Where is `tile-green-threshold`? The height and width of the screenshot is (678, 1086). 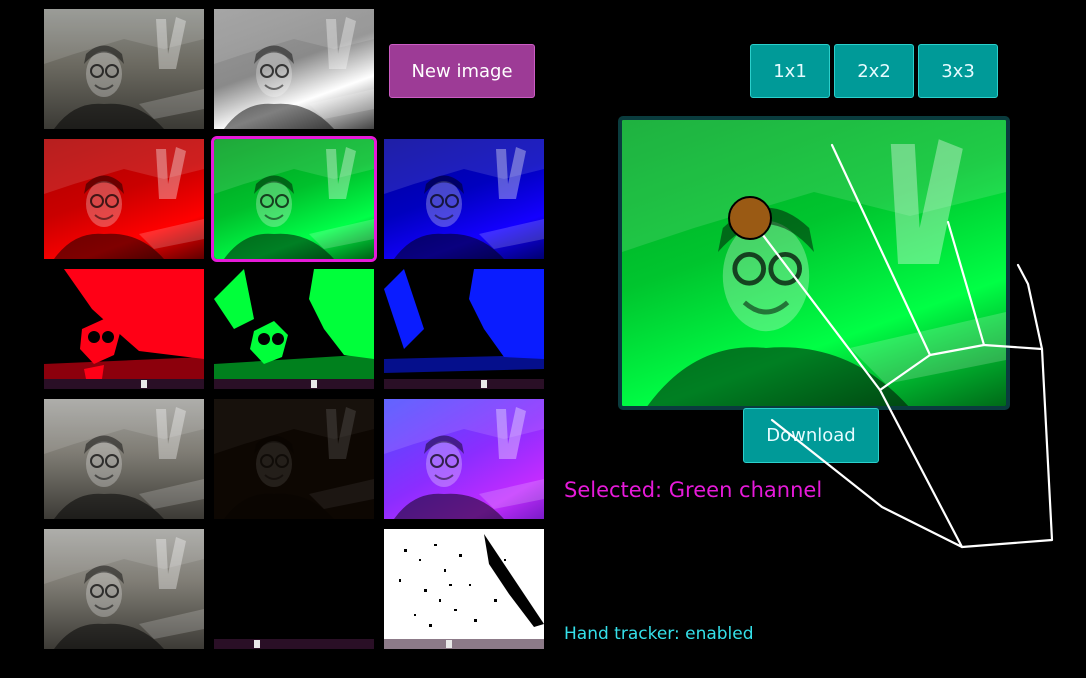
tile-green-threshold is located at coordinates (294, 324).